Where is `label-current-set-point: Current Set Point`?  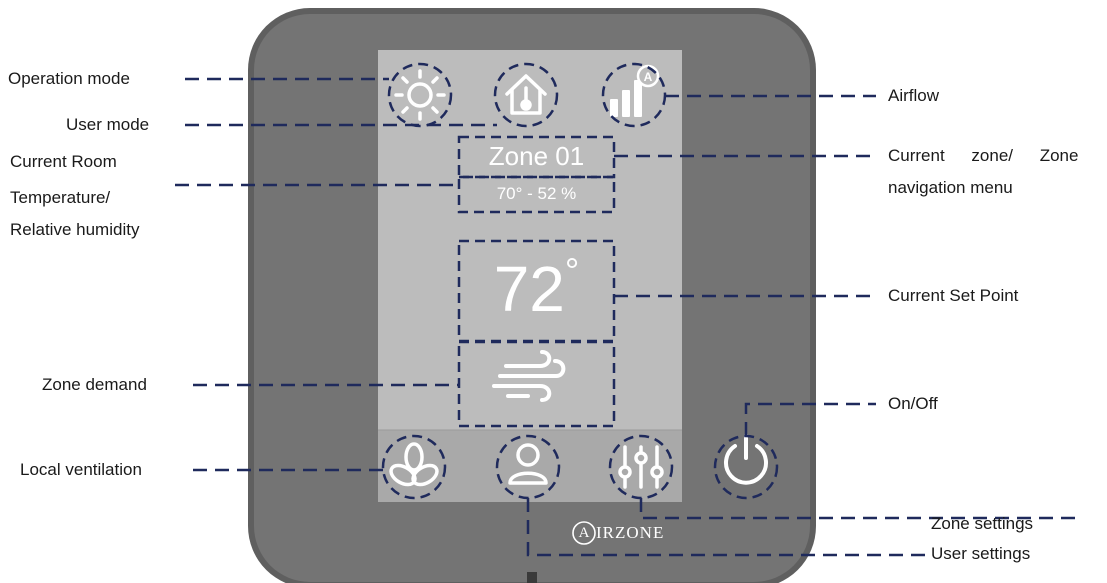 label-current-set-point: Current Set Point is located at coordinates (953, 295).